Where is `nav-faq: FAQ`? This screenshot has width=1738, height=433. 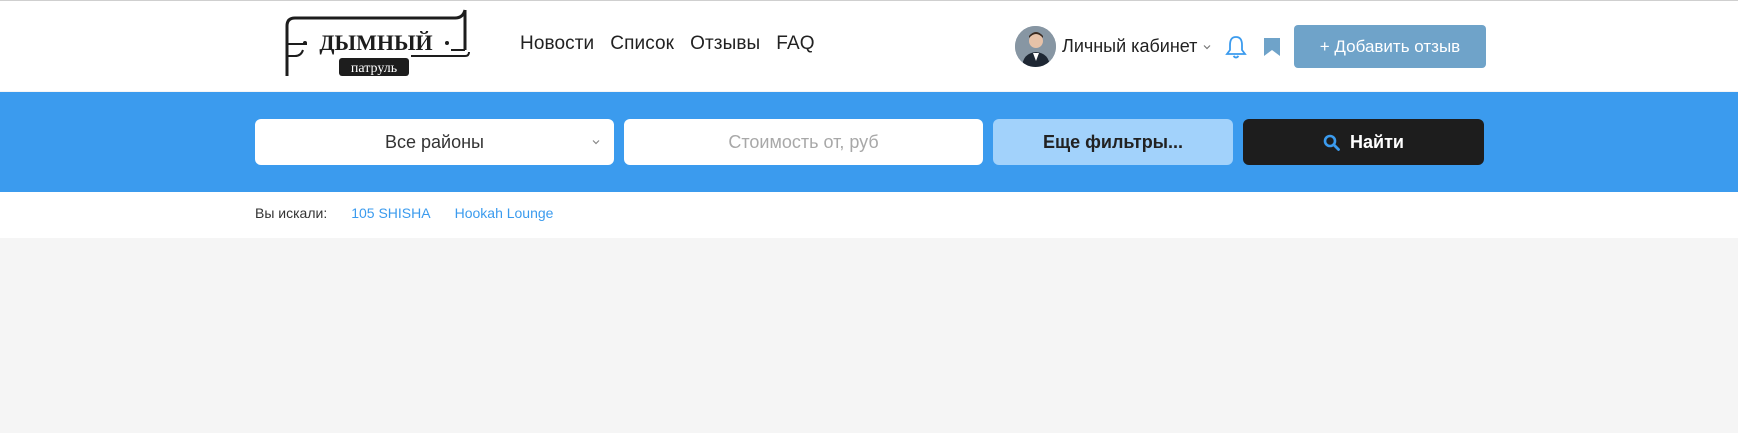
nav-faq: FAQ is located at coordinates (795, 44).